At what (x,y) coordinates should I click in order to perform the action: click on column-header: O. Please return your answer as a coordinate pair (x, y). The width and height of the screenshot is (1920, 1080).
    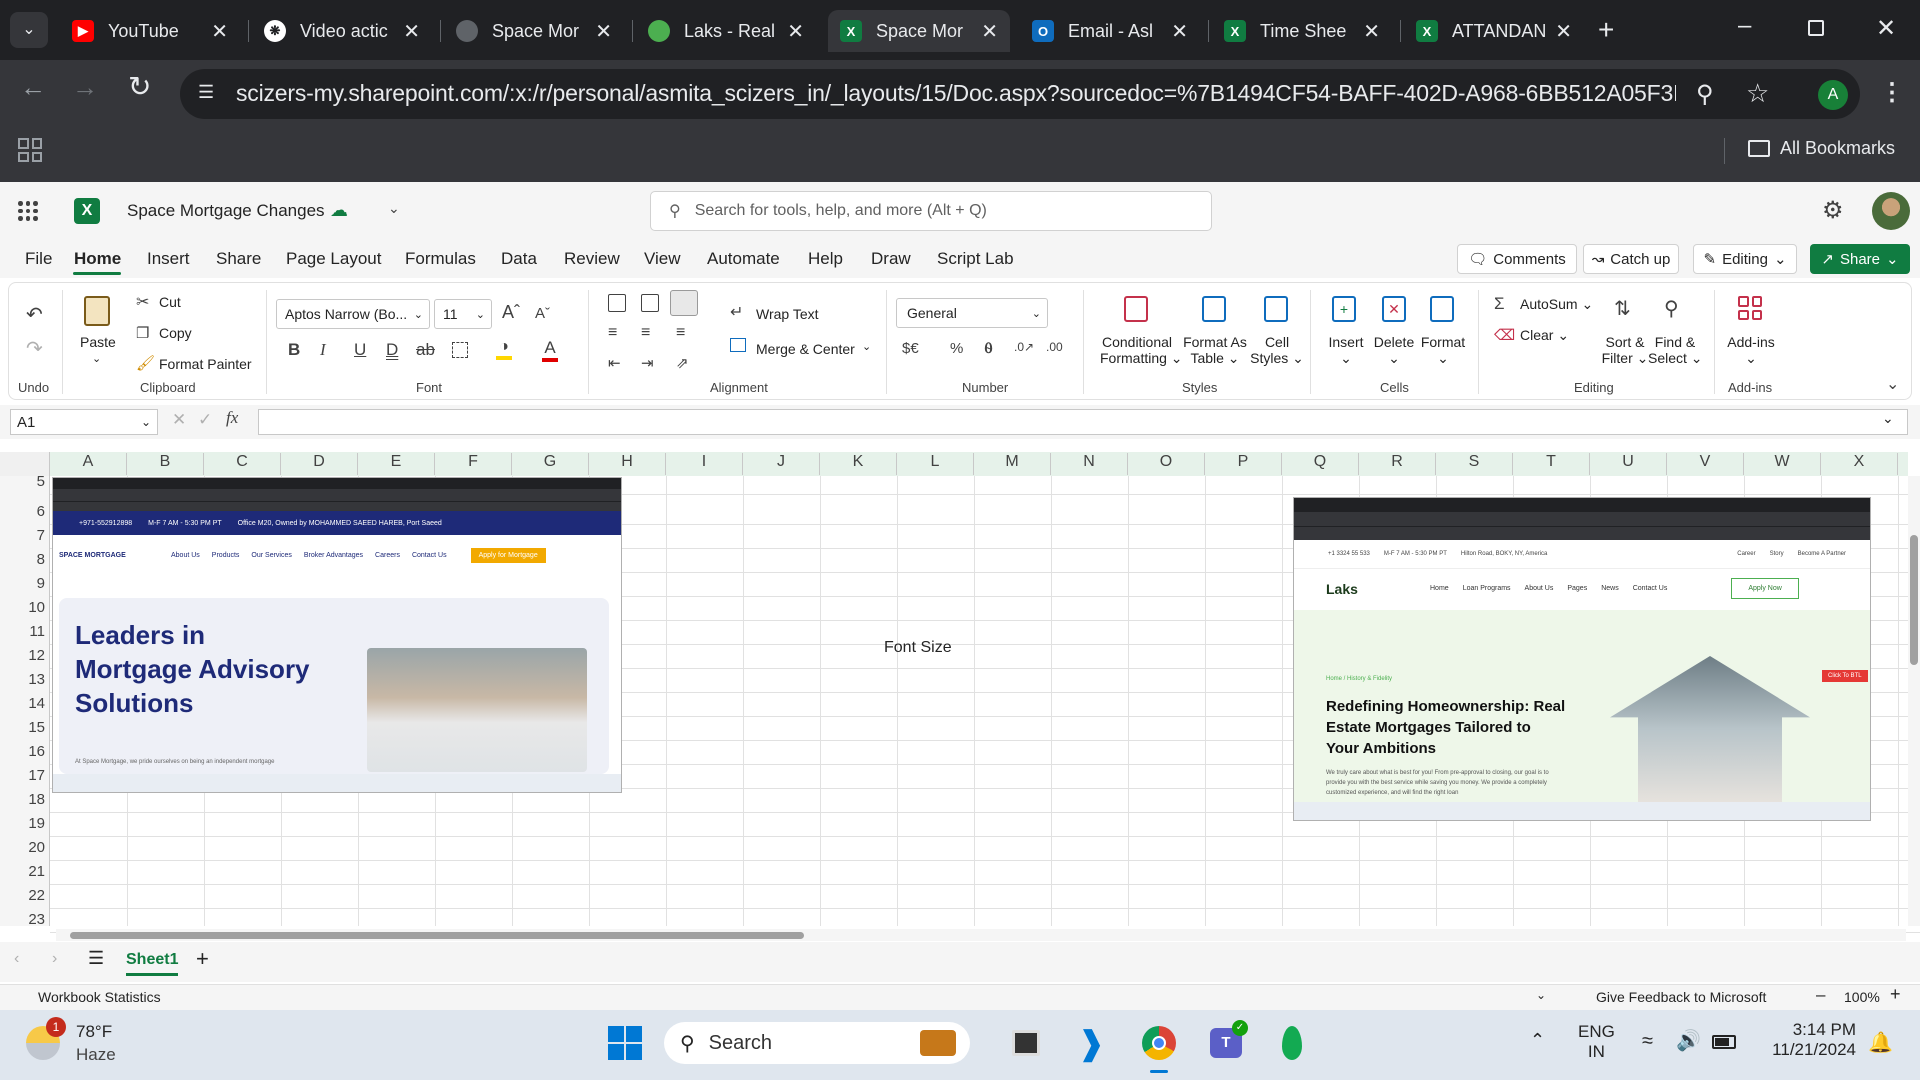
    Looking at the image, I should click on (1166, 464).